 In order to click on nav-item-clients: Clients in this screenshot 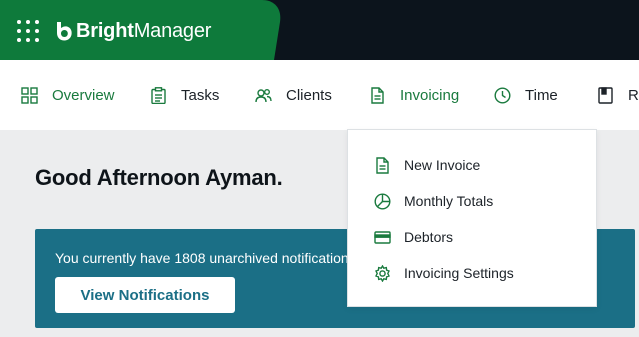, I will do `click(293, 95)`.